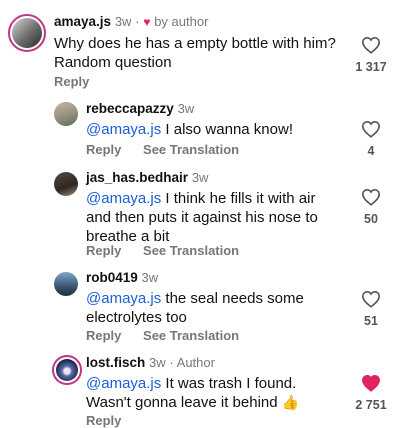 This screenshot has height=428, width=400. Describe the element at coordinates (137, 177) in the screenshot. I see `username: jas_has.bedhair` at that location.